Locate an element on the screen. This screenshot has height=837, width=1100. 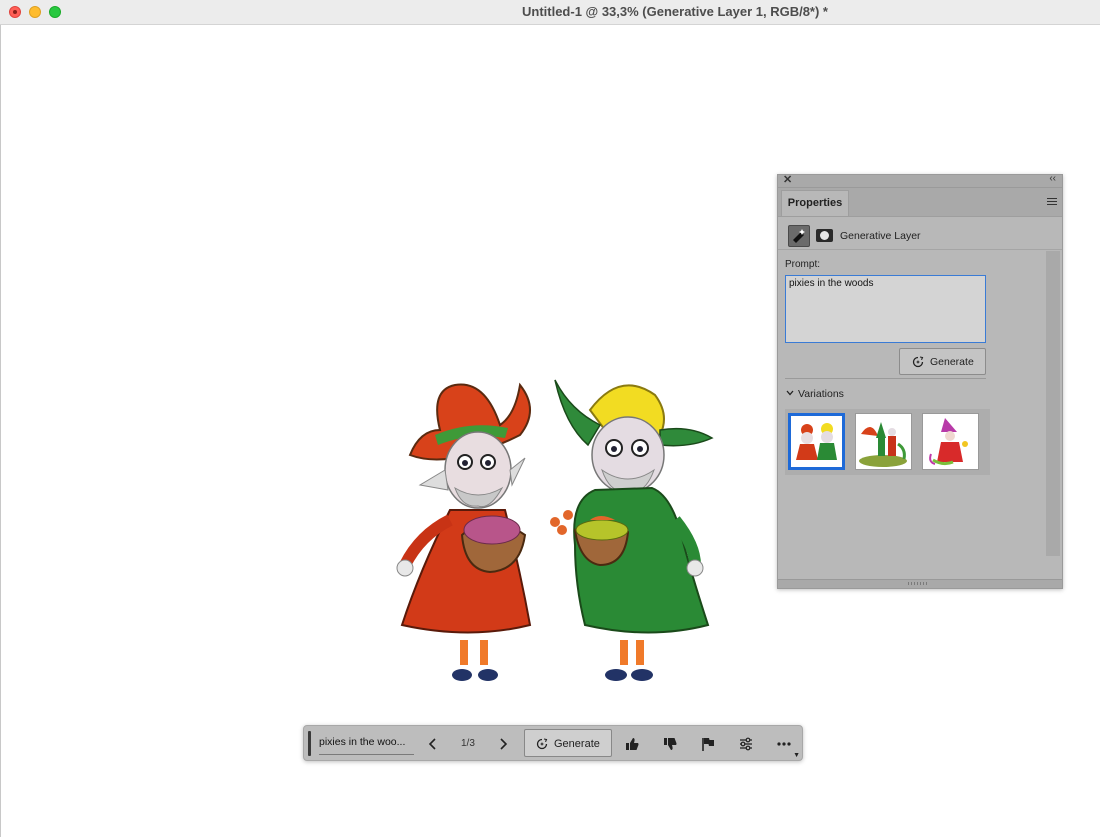
variation-counter: 1/3 is located at coordinates (468, 743).